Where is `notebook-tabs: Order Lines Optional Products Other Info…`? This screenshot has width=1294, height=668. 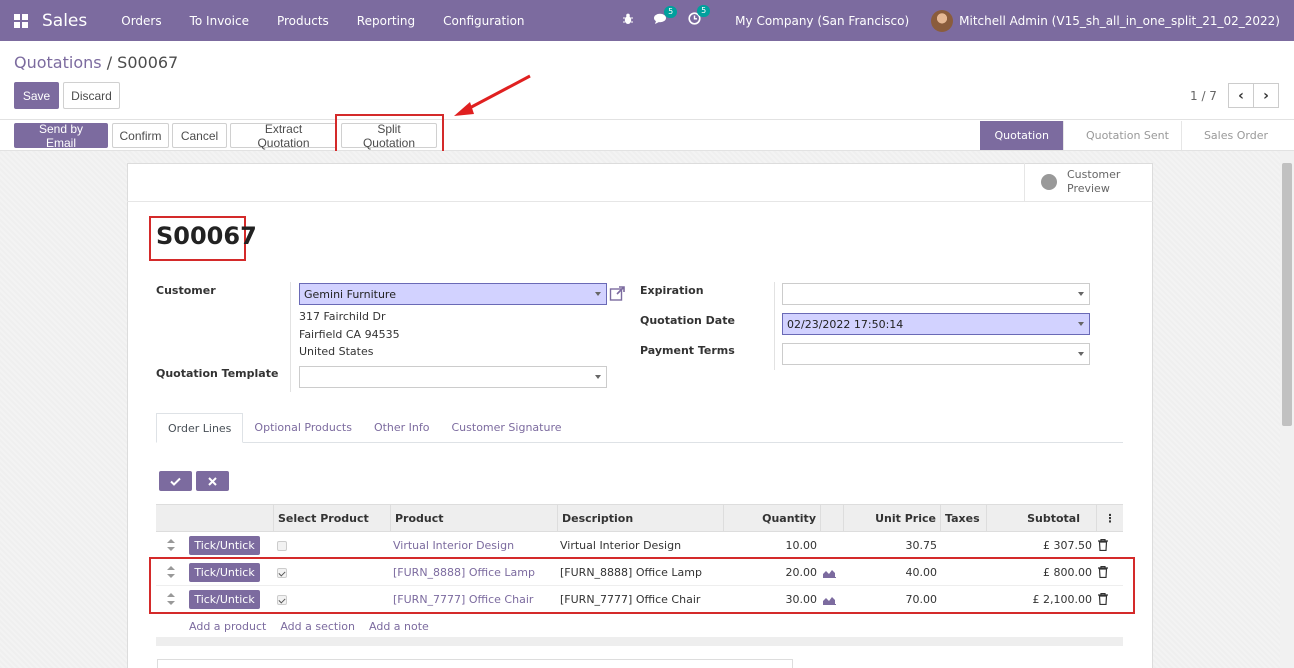 notebook-tabs: Order Lines Optional Products Other Info… is located at coordinates (639, 428).